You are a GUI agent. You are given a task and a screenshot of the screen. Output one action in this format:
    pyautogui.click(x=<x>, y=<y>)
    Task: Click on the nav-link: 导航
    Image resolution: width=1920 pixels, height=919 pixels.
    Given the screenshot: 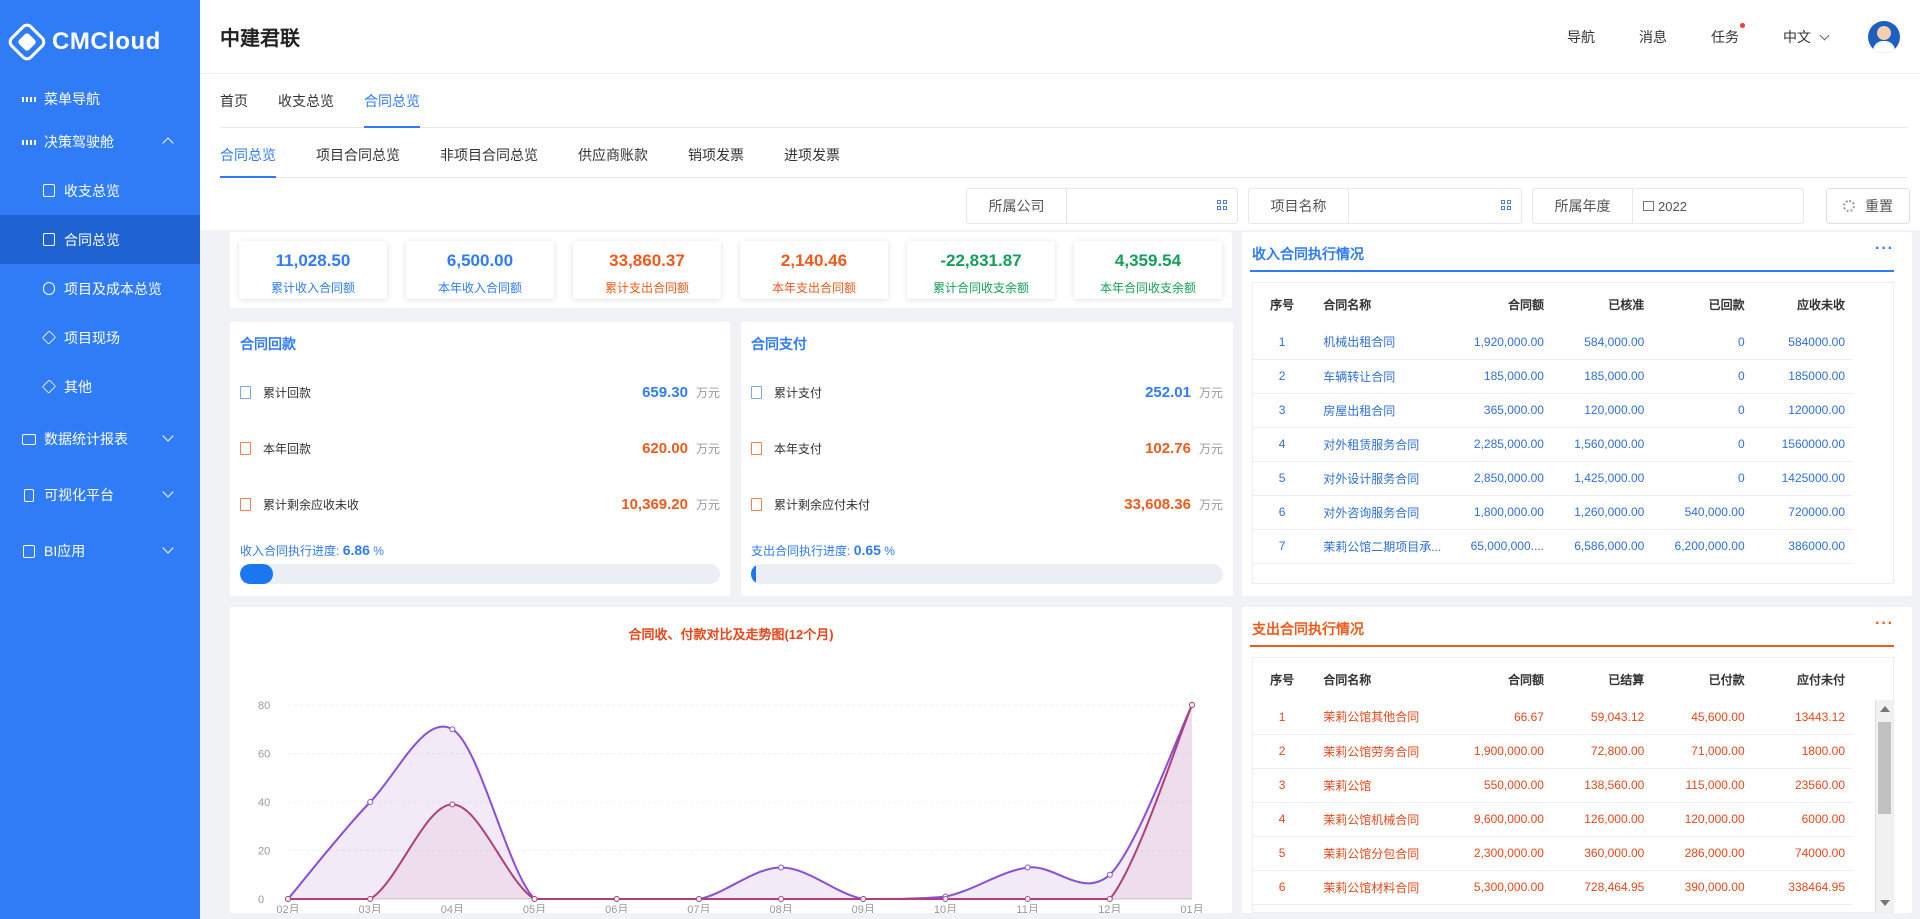 What is the action you would take?
    pyautogui.click(x=1581, y=37)
    